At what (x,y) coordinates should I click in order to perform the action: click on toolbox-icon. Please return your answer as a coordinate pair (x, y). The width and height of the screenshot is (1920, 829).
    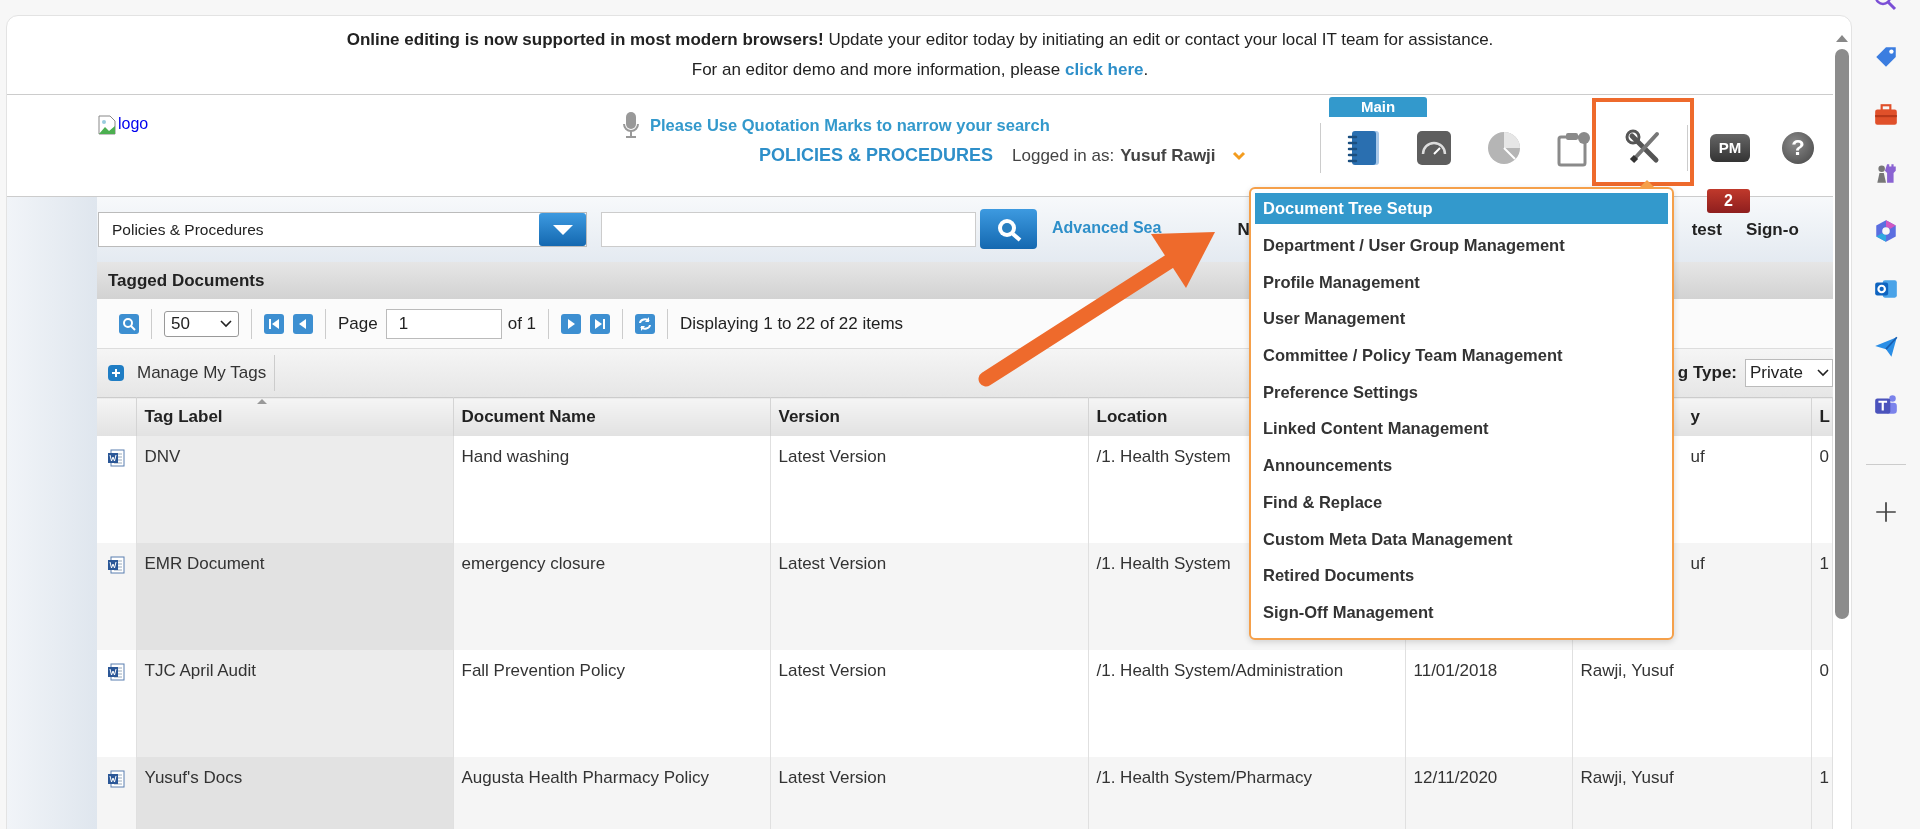
    Looking at the image, I should click on (1886, 115).